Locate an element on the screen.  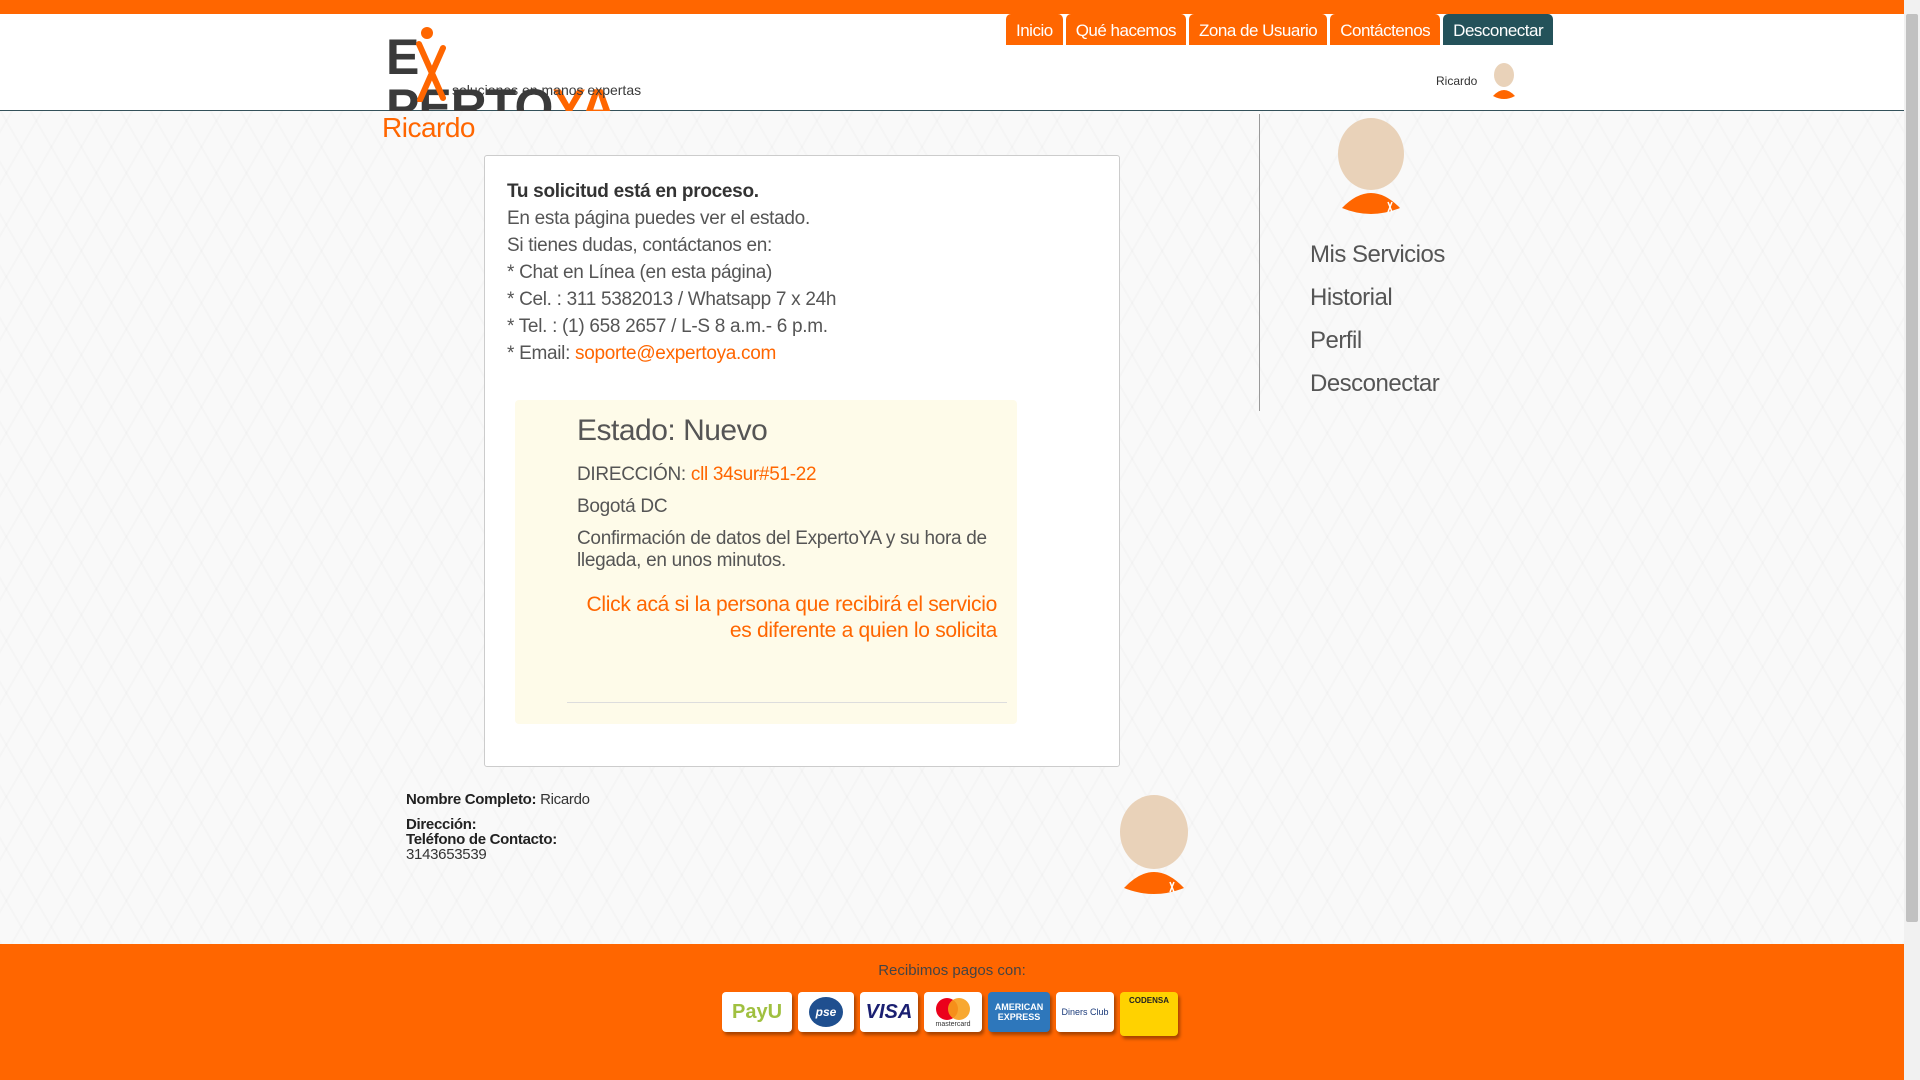
logo-person-icon is located at coordinates (431, 64).